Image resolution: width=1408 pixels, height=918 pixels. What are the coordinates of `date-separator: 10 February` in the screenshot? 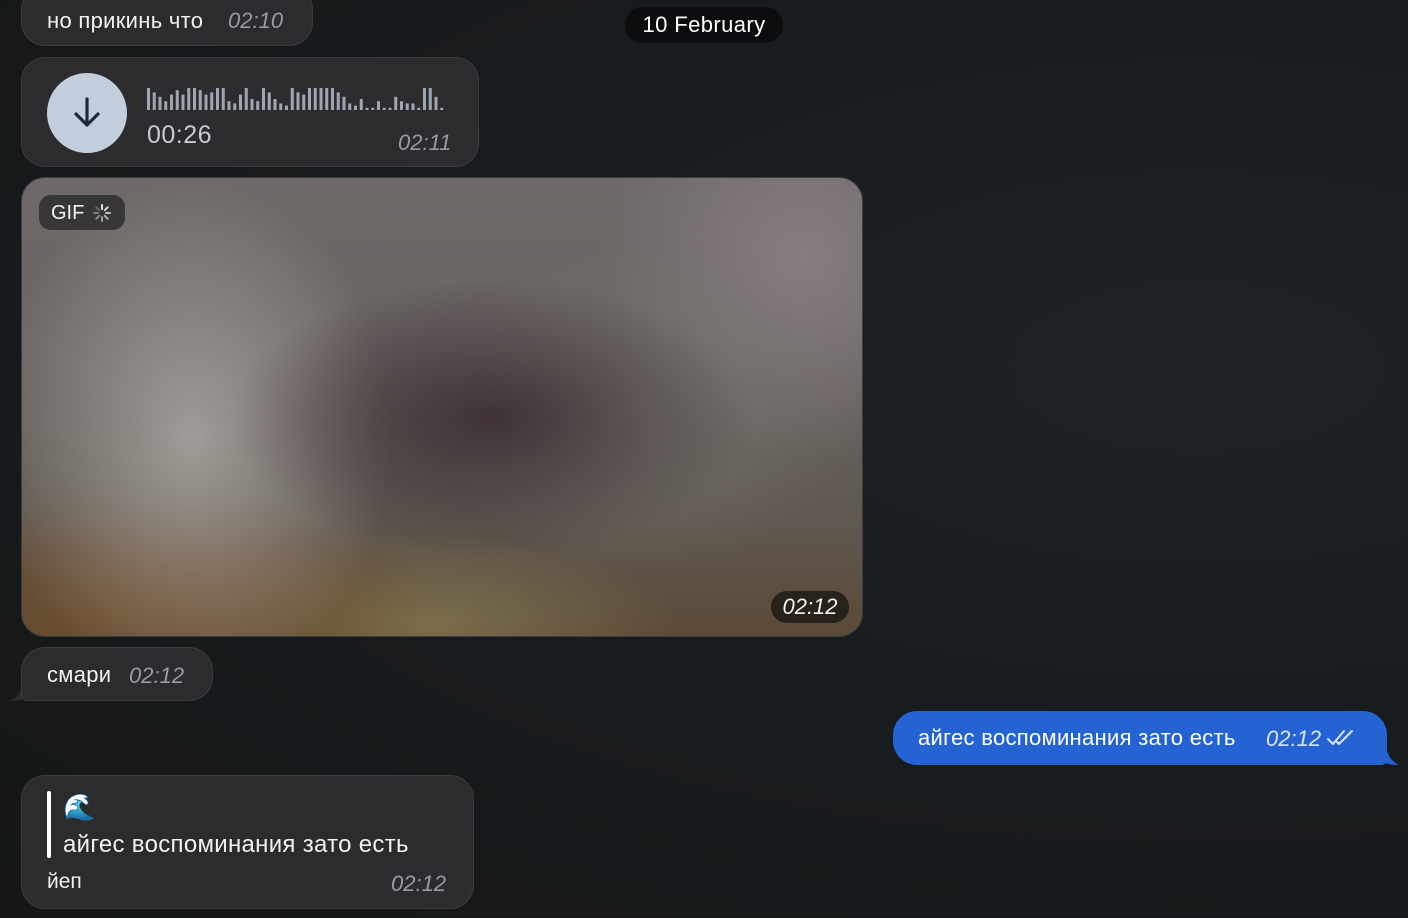 It's located at (704, 25).